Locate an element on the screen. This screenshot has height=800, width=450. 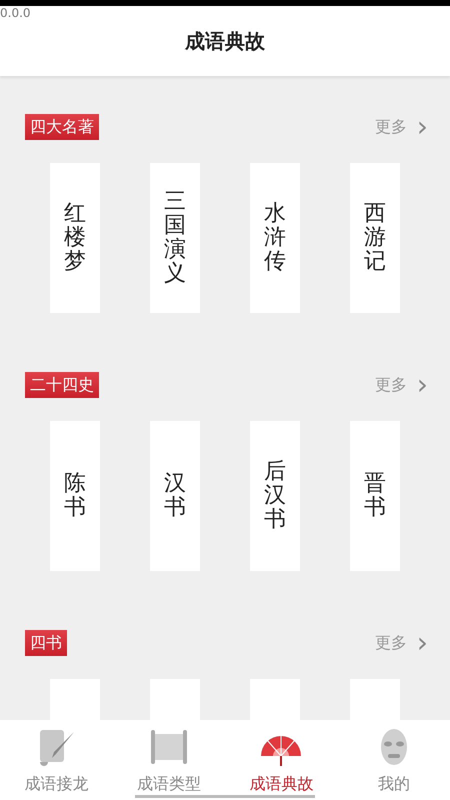
book-title: 汉书 is located at coordinates (175, 496).